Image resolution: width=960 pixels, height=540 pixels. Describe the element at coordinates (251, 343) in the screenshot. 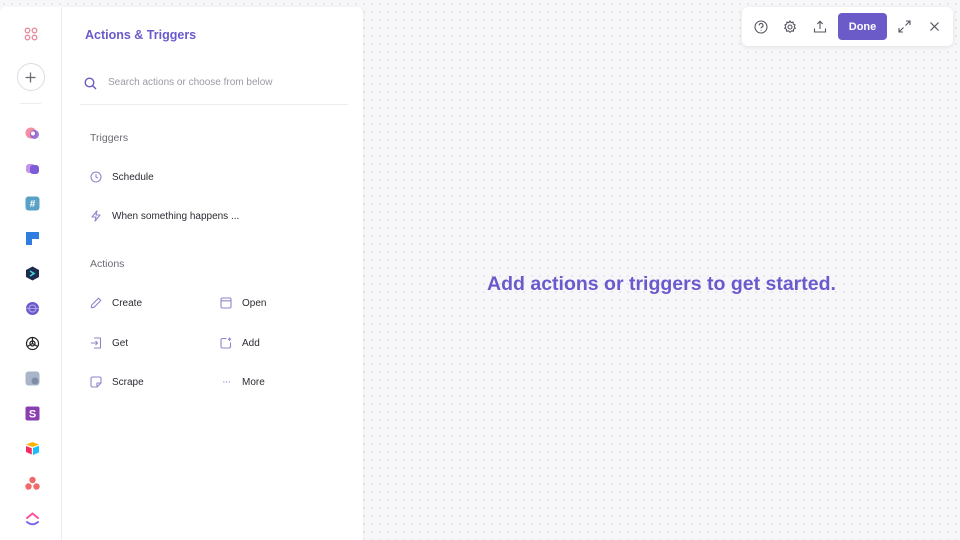

I see `action-label: Add` at that location.